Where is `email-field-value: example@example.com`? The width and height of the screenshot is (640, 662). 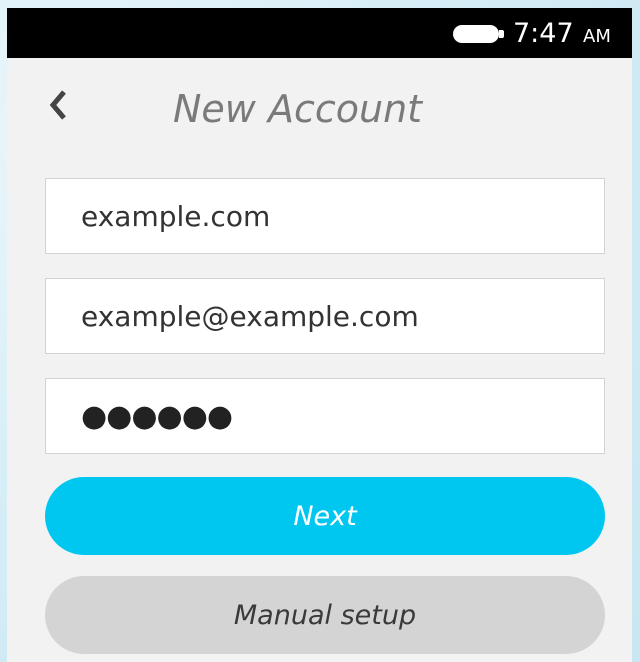
email-field-value: example@example.com is located at coordinates (250, 316).